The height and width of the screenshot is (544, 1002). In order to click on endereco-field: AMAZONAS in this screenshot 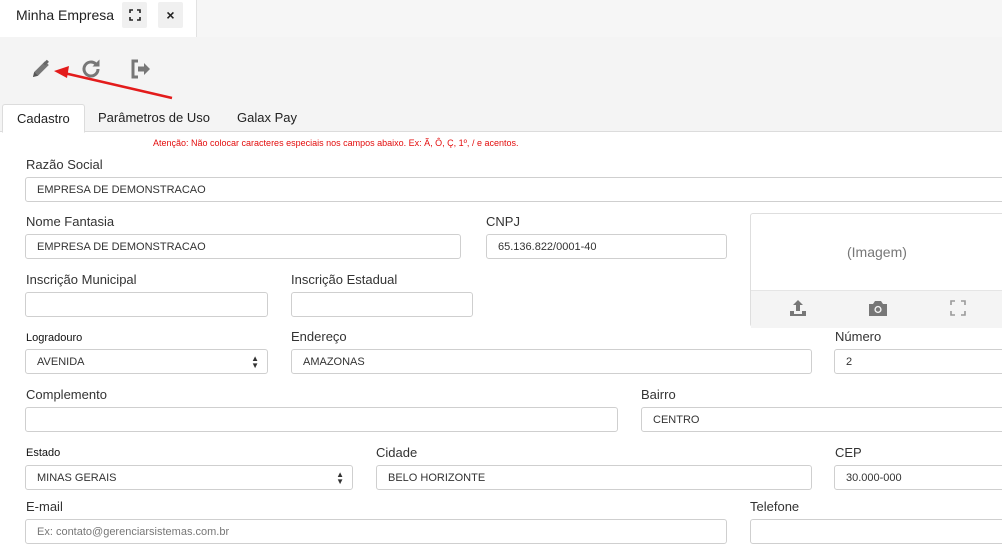, I will do `click(551, 361)`.